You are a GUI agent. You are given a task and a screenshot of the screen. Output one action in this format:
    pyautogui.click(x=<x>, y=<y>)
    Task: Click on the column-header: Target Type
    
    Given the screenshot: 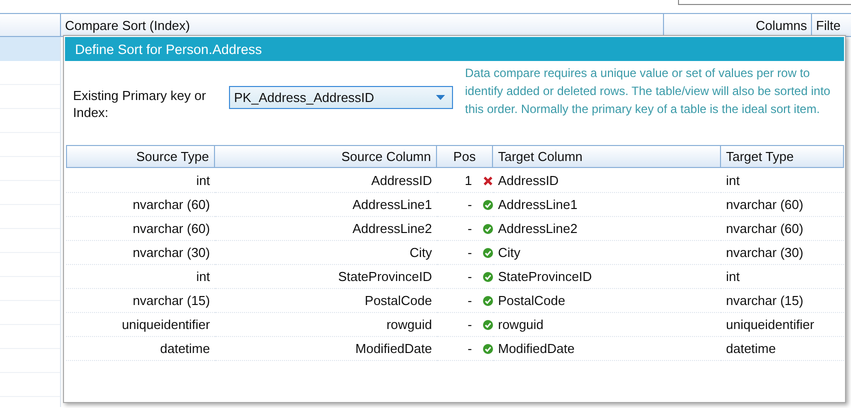 What is the action you would take?
    pyautogui.click(x=782, y=156)
    